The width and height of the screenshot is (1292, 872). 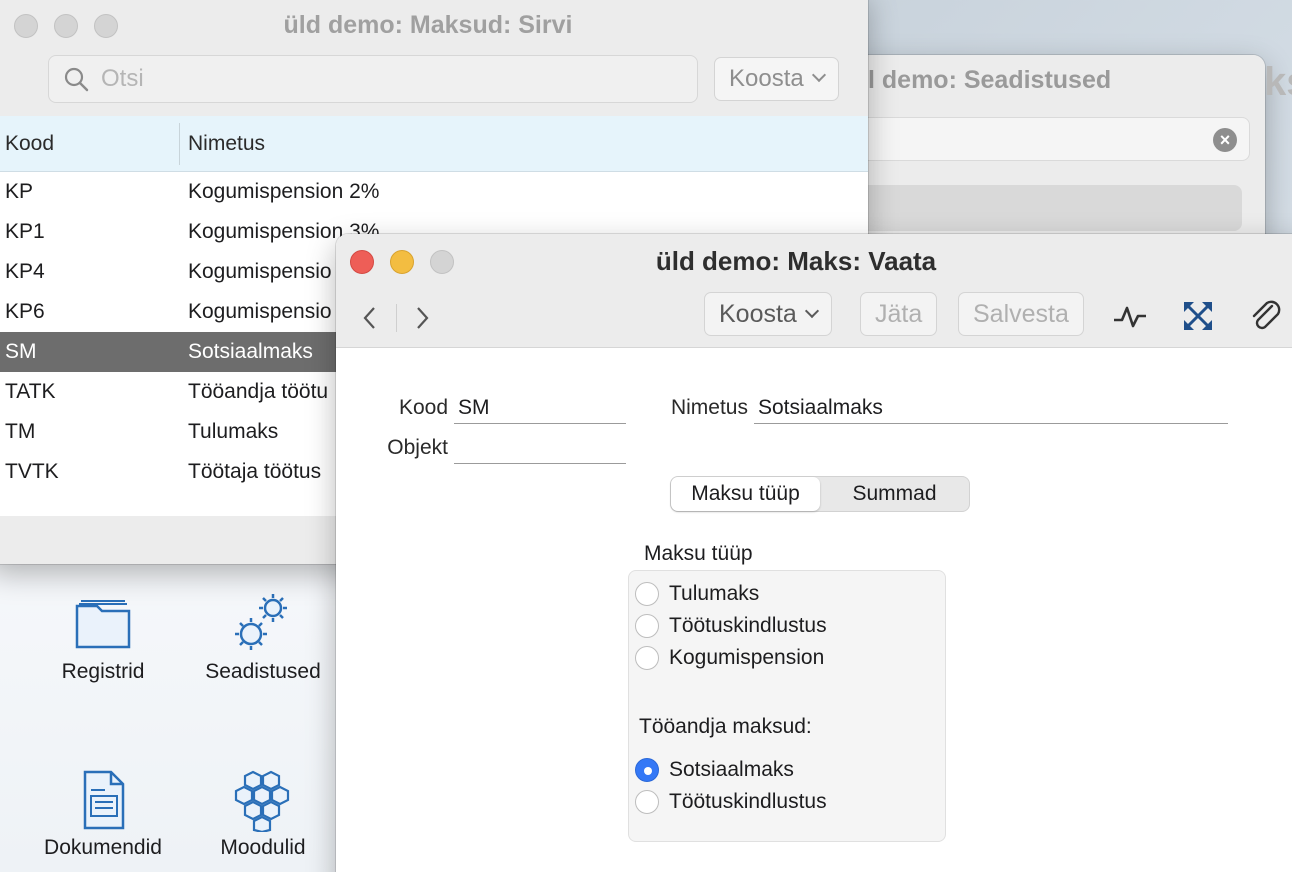 I want to click on list-toolbar: Otsi Koosta, so click(x=434, y=84).